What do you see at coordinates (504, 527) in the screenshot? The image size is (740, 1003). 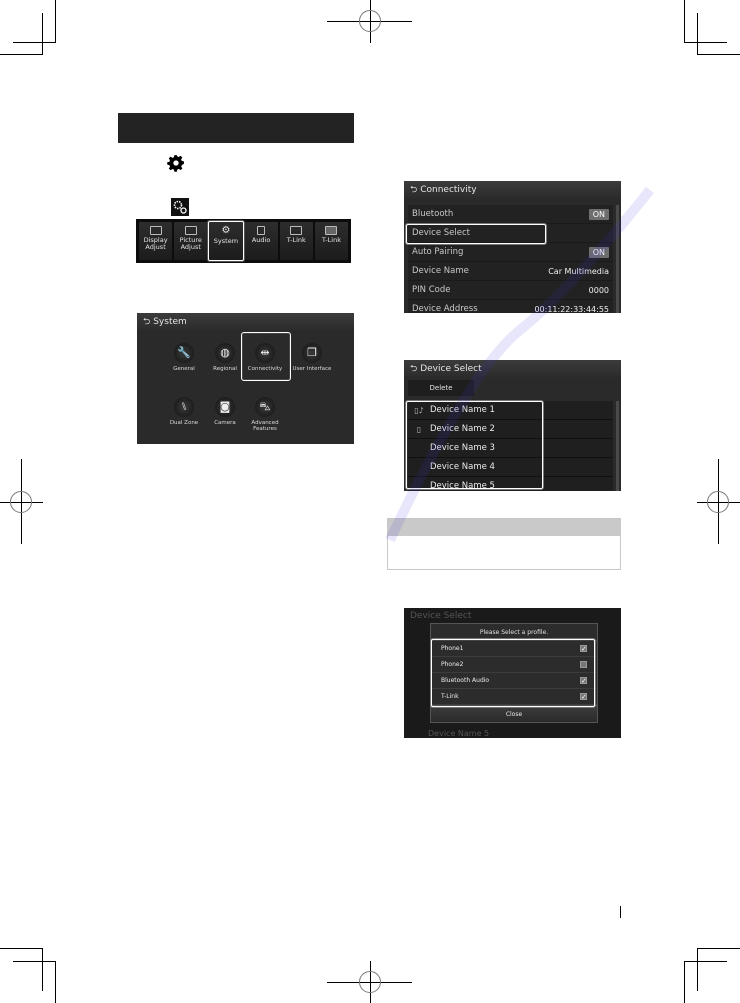 I see `note-header` at bounding box center [504, 527].